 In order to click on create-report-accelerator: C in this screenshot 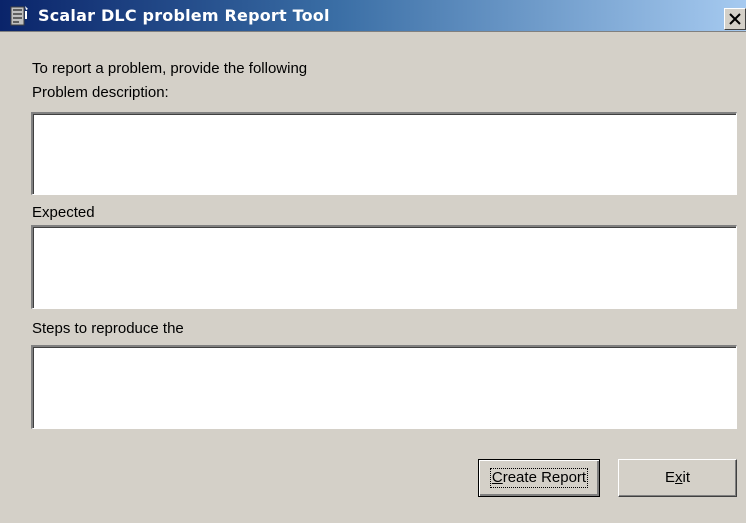, I will do `click(497, 477)`.